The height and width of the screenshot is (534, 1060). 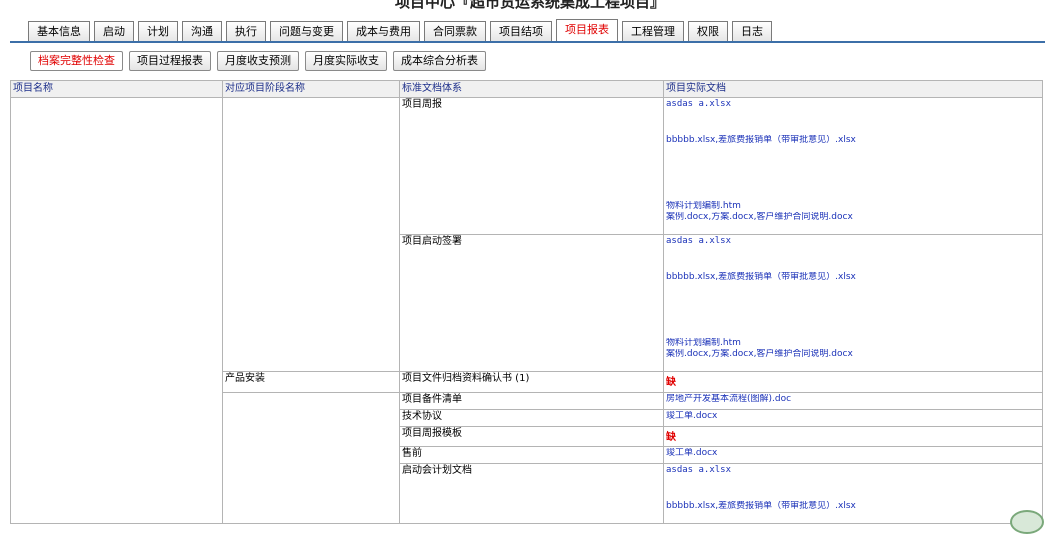 I want to click on floating-widget, so click(x=1027, y=522).